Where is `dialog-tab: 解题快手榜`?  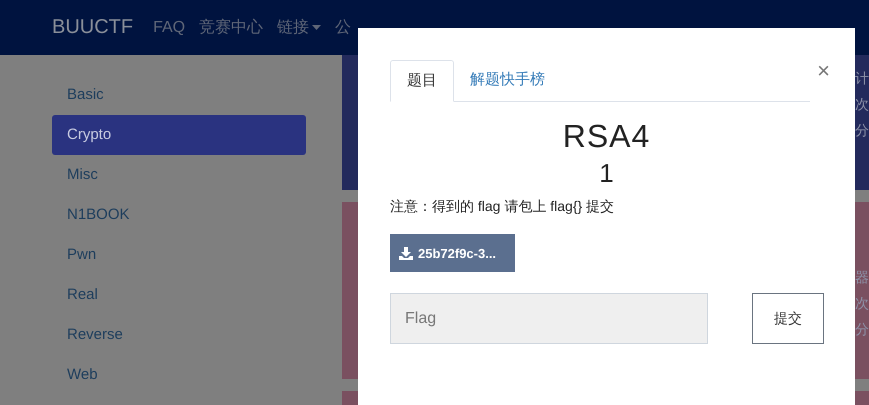 dialog-tab: 解题快手榜 is located at coordinates (507, 80).